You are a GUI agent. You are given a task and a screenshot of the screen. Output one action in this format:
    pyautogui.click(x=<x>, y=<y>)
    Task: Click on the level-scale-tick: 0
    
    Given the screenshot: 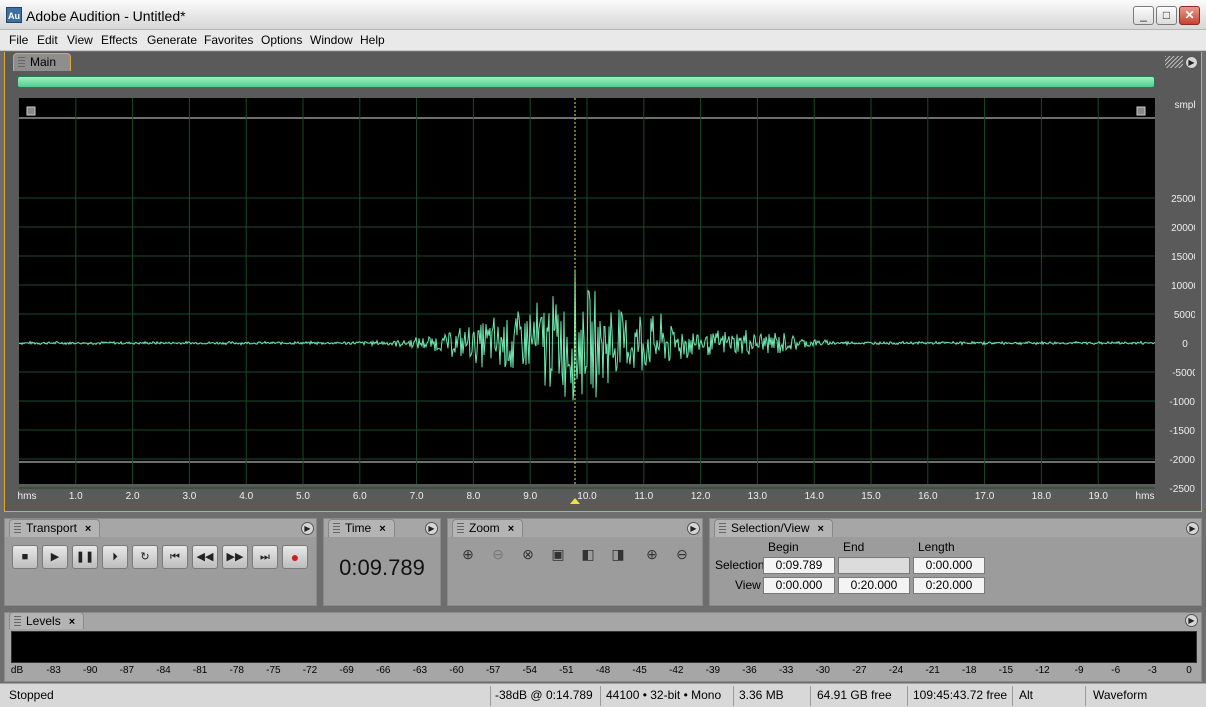 What is the action you would take?
    pyautogui.click(x=1189, y=670)
    